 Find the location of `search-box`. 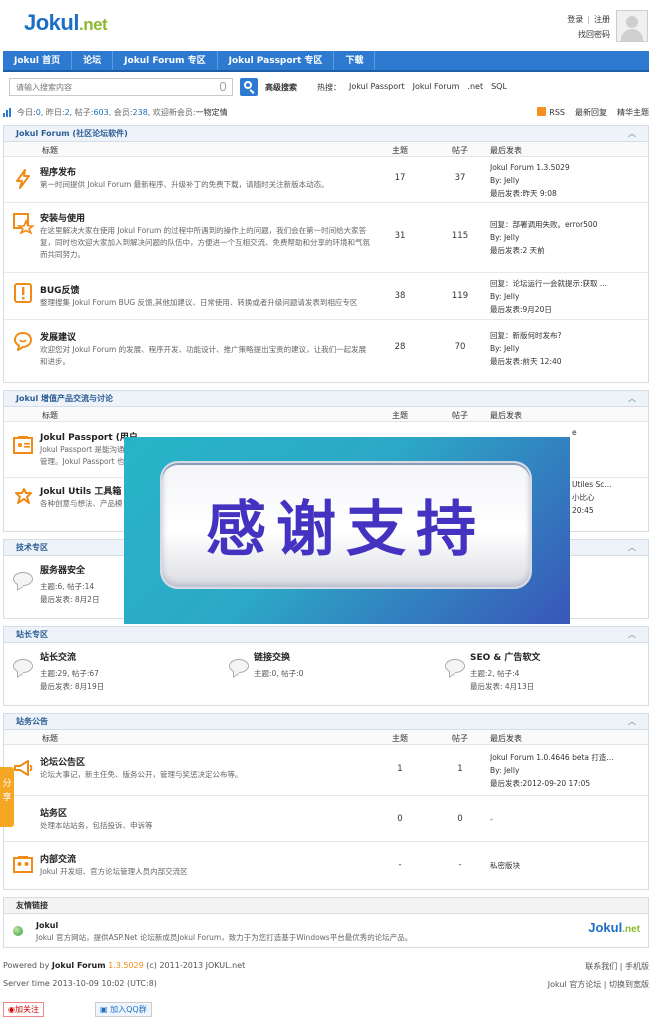

search-box is located at coordinates (121, 87).